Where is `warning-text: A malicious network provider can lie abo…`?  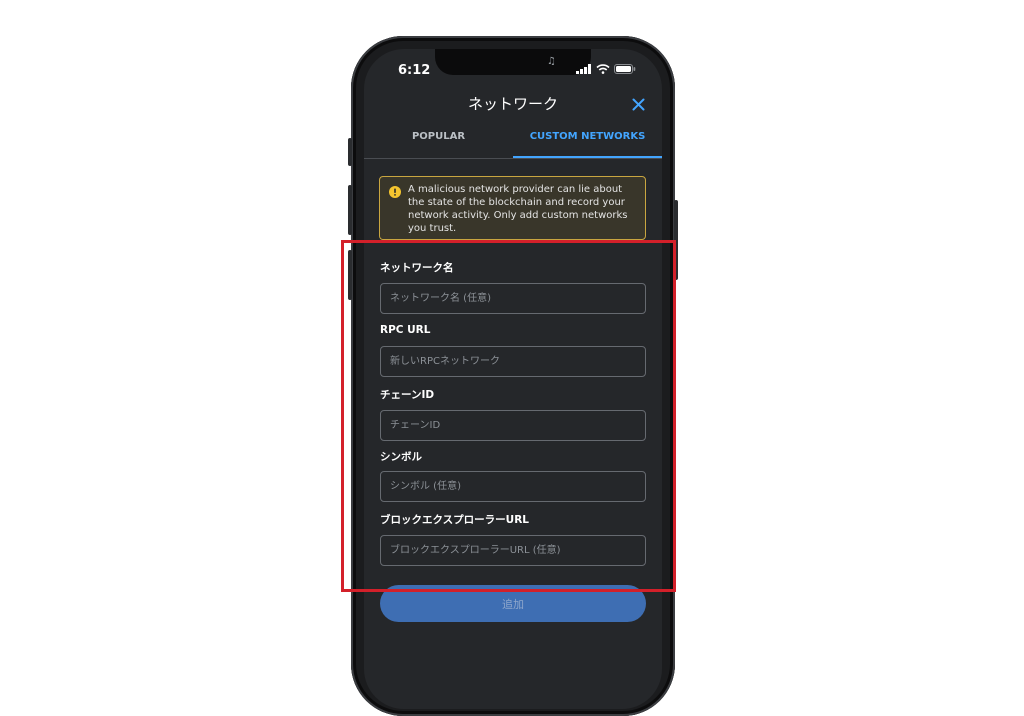 warning-text: A malicious network provider can lie abo… is located at coordinates (518, 209).